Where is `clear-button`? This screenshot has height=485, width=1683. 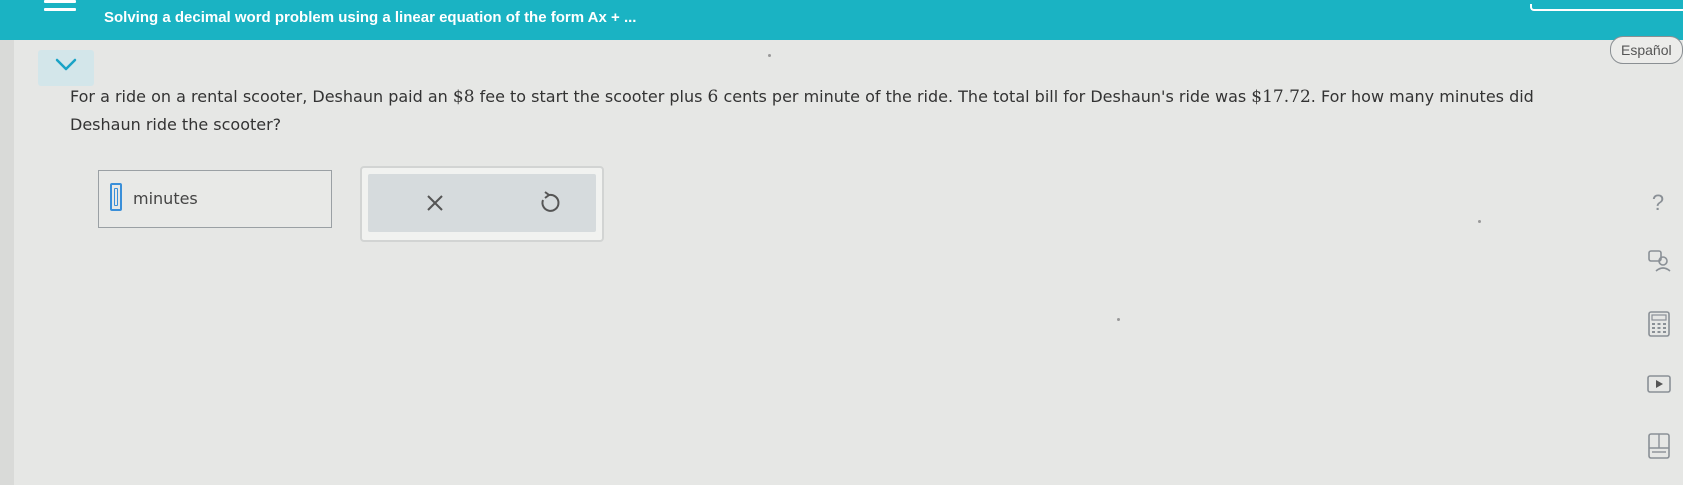 clear-button is located at coordinates (435, 203).